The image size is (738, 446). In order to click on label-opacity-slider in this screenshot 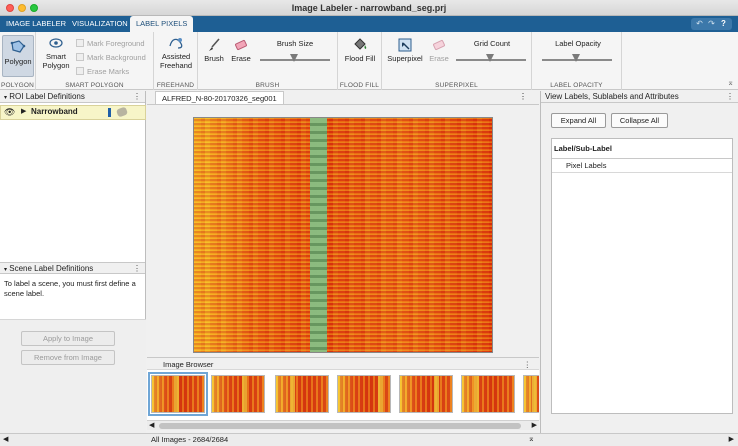, I will do `click(577, 58)`.